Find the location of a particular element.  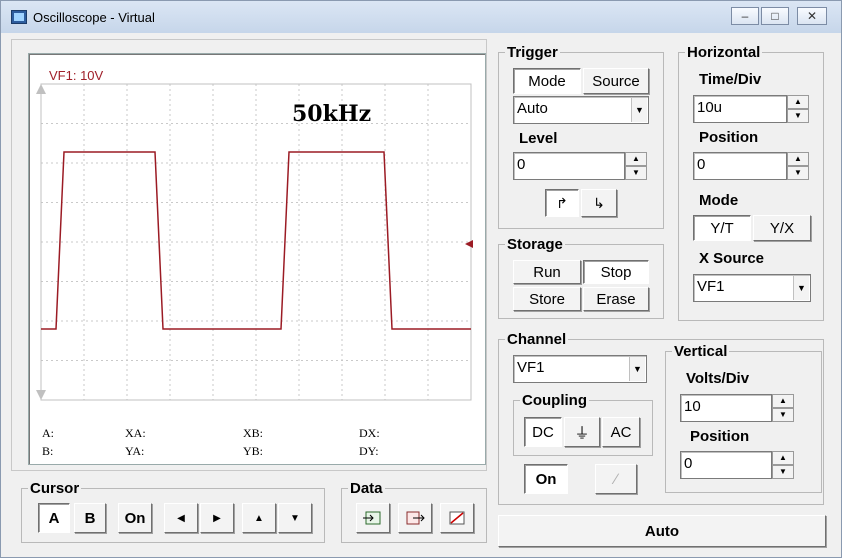

probe-button: ∕ is located at coordinates (616, 479).